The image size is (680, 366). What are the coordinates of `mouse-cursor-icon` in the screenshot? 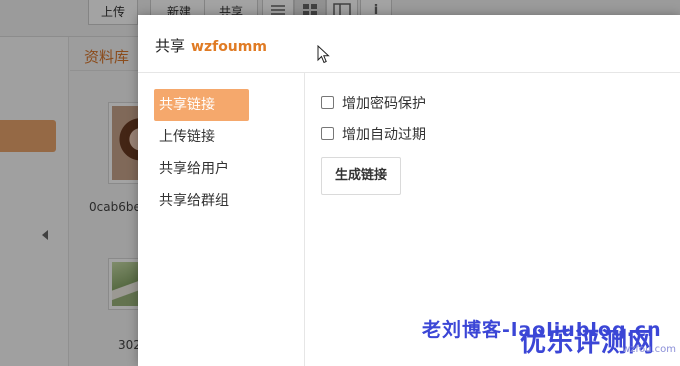 It's located at (323, 54).